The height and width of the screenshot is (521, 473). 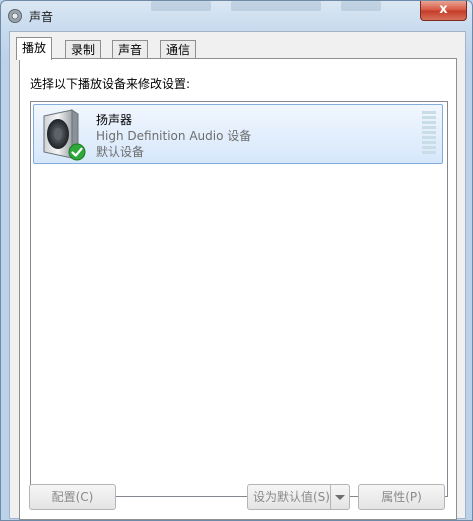 I want to click on volume-level-meter, so click(x=429, y=133).